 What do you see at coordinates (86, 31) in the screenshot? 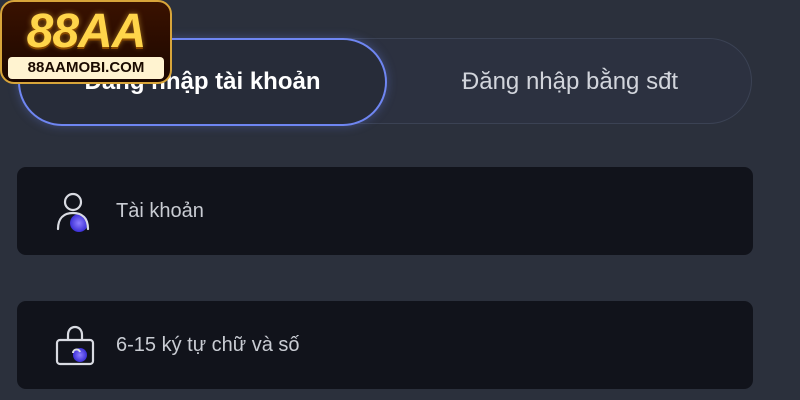
I see `logo-wordmark: 88AA` at bounding box center [86, 31].